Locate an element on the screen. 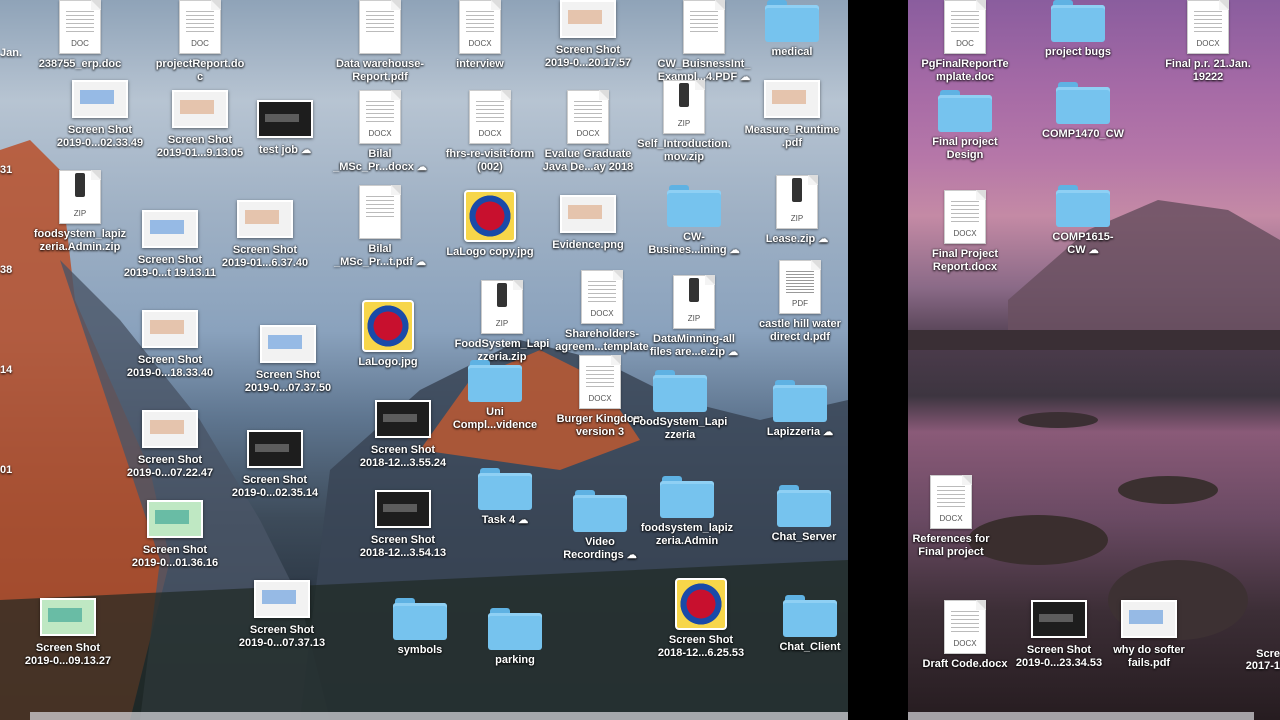 The height and width of the screenshot is (720, 1280). desktop-icon: Evidence.png is located at coordinates (588, 223).